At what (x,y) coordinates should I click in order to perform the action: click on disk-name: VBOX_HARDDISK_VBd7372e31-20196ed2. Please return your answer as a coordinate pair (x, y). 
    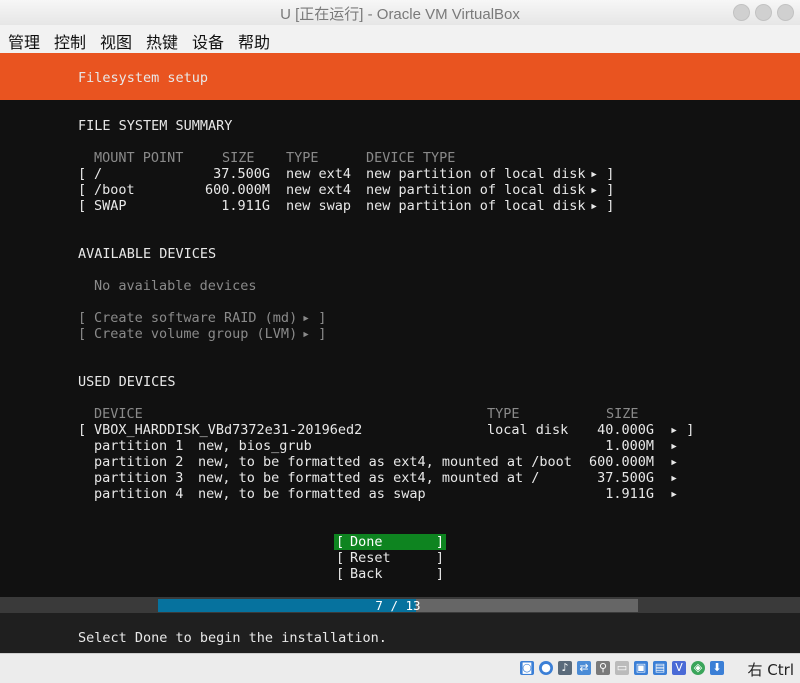
    Looking at the image, I should click on (228, 430).